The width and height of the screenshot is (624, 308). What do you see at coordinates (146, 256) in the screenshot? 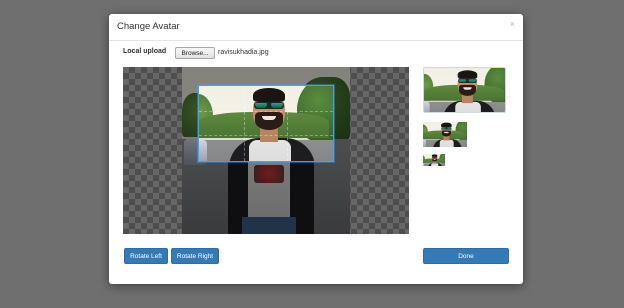
I see `rotate-left-button: Rotate Left` at bounding box center [146, 256].